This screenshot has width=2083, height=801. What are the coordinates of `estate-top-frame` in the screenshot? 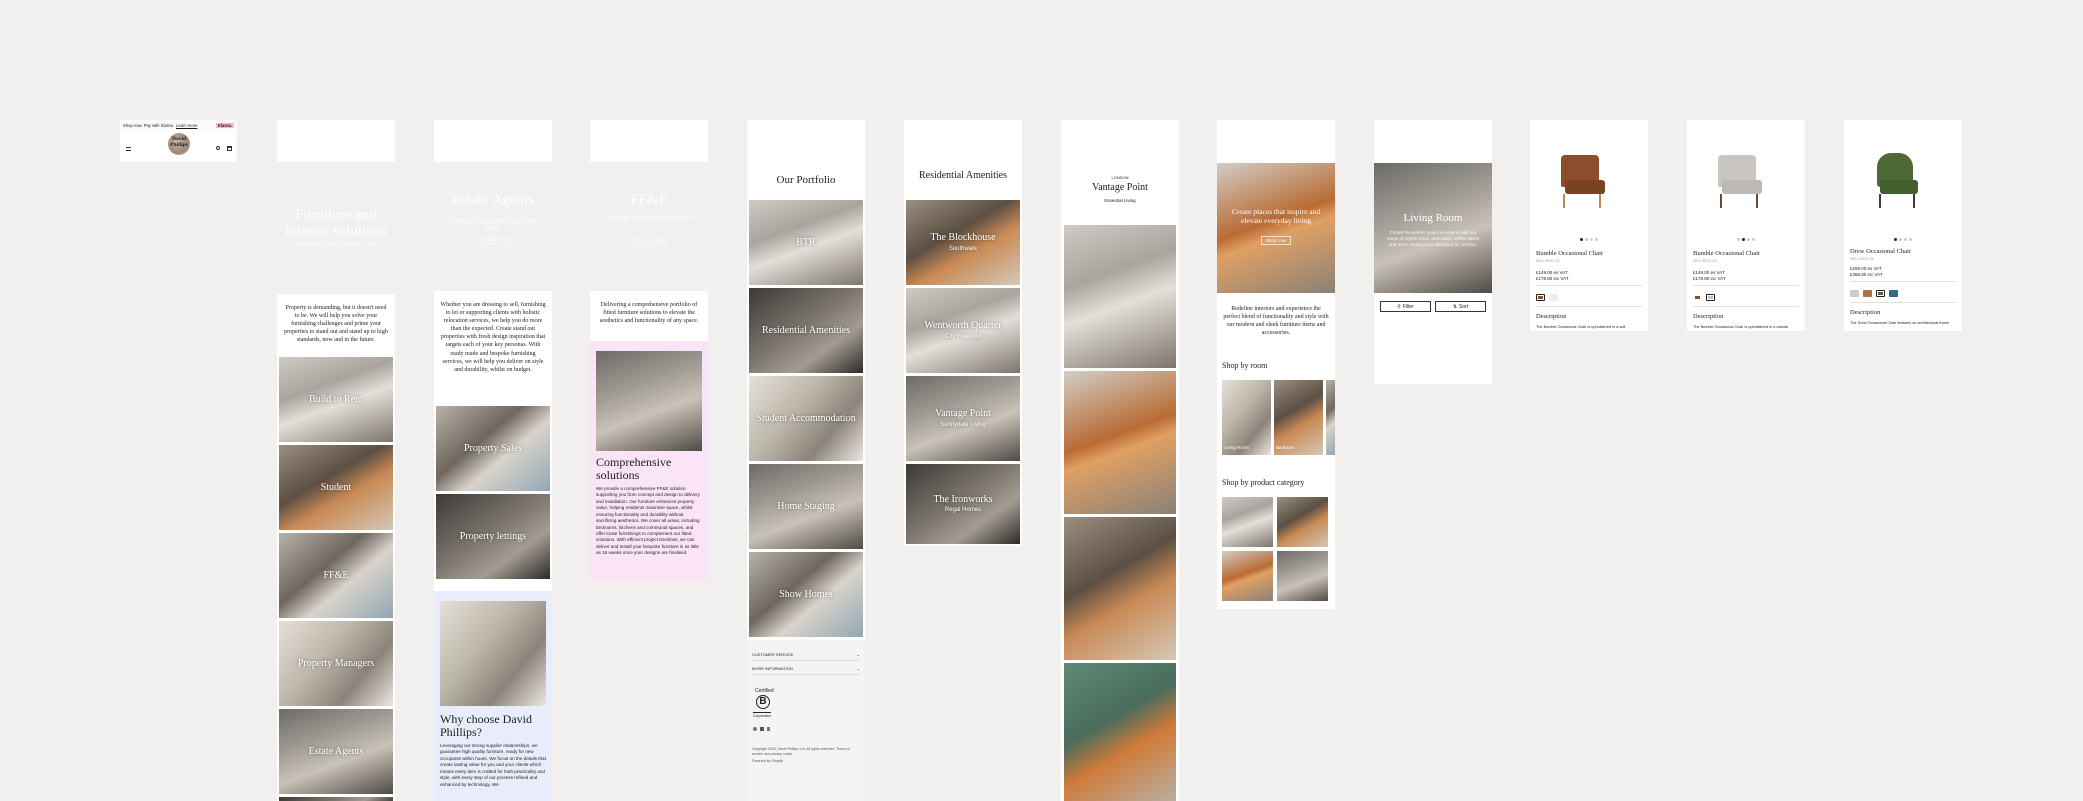 It's located at (493, 141).